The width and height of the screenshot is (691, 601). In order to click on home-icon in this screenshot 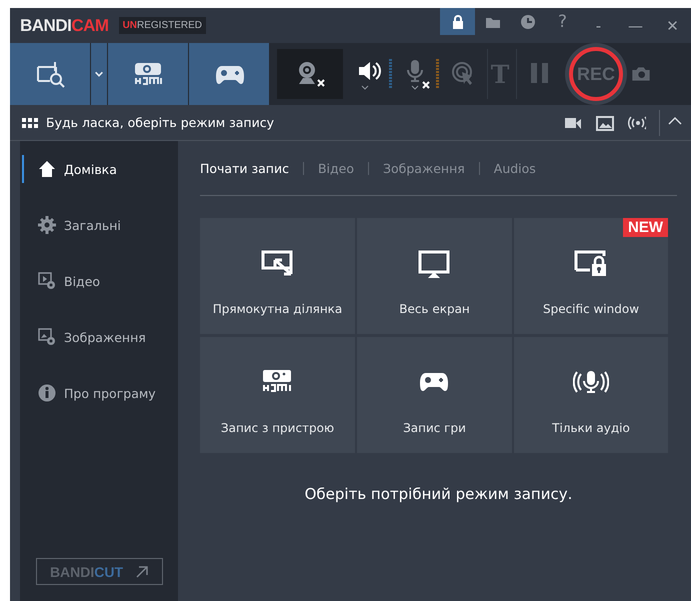, I will do `click(47, 169)`.